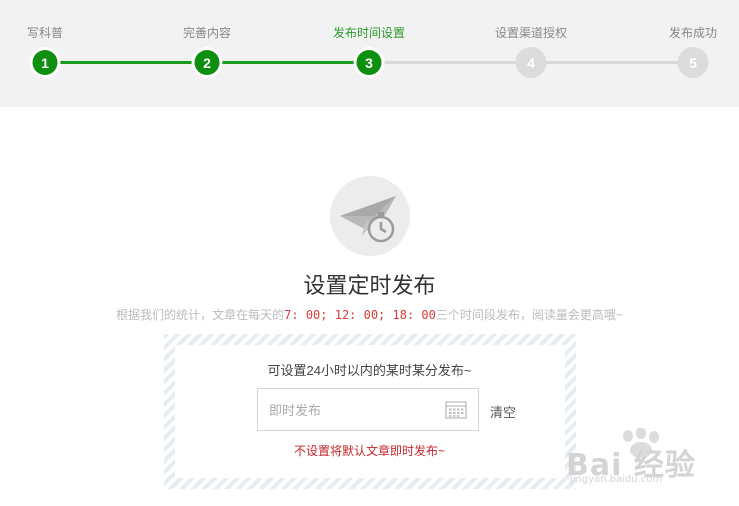  I want to click on baidu-jingyan-watermark: Bai 经验 jingyan.baidu.com, so click(651, 458).